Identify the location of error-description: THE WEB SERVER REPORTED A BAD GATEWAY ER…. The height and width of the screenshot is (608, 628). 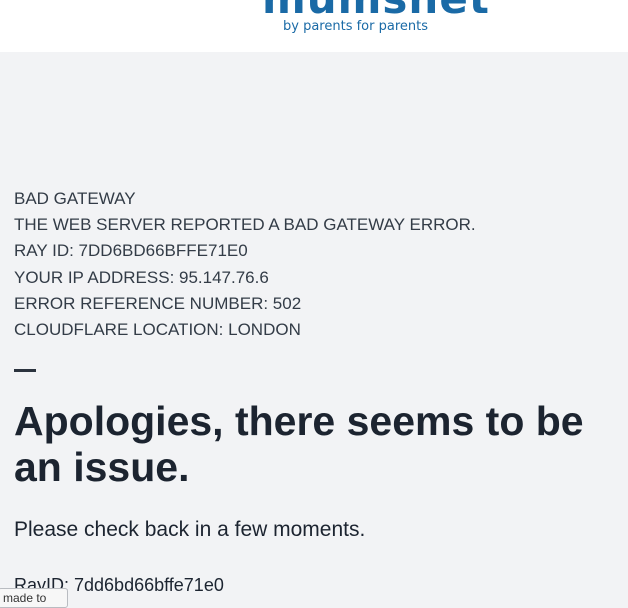
(245, 225).